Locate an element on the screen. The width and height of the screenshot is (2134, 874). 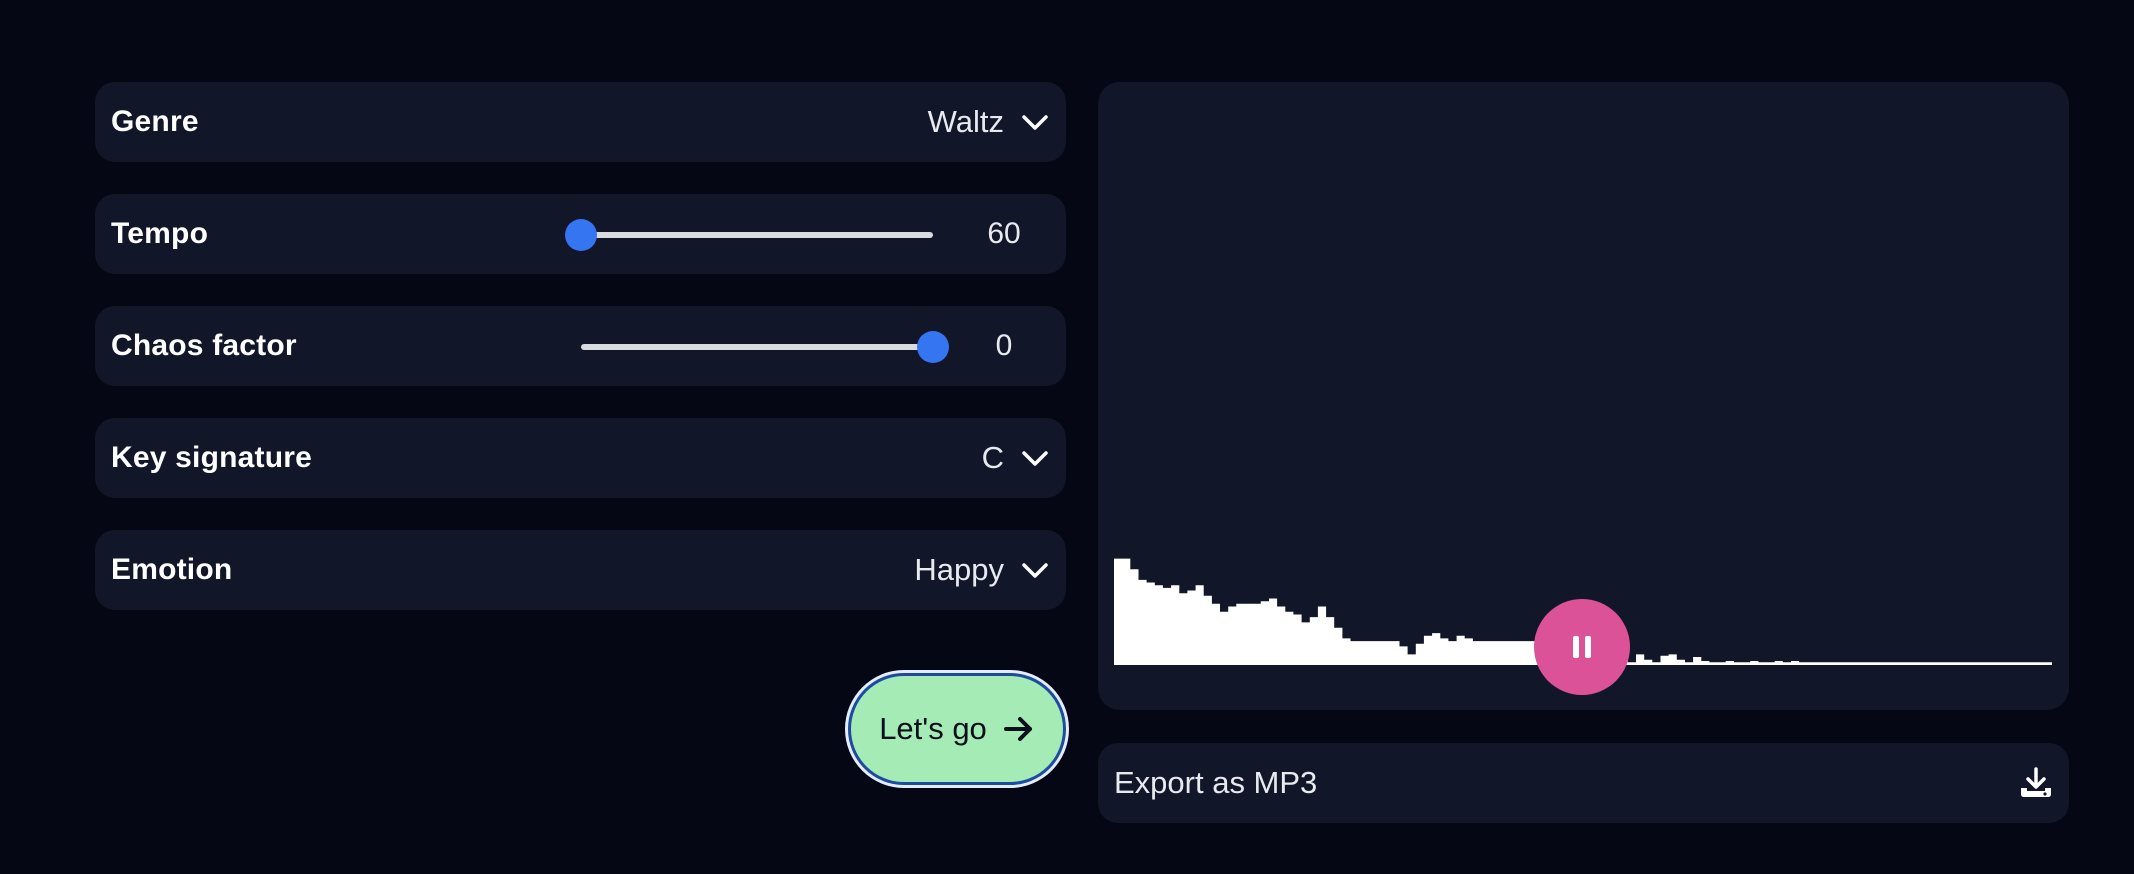
download-icon is located at coordinates (2036, 782).